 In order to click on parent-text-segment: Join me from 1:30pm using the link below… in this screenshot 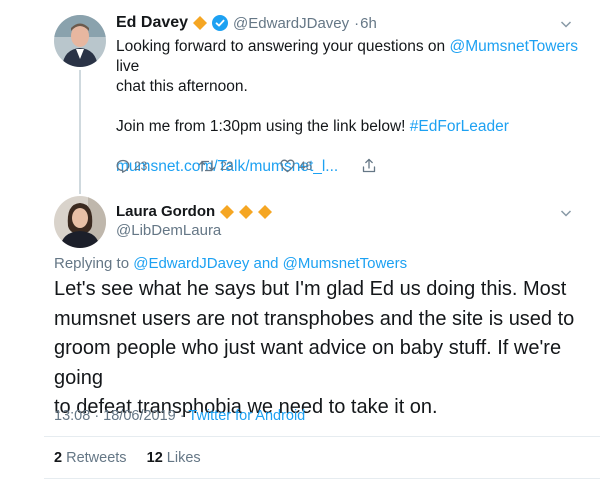, I will do `click(263, 126)`.